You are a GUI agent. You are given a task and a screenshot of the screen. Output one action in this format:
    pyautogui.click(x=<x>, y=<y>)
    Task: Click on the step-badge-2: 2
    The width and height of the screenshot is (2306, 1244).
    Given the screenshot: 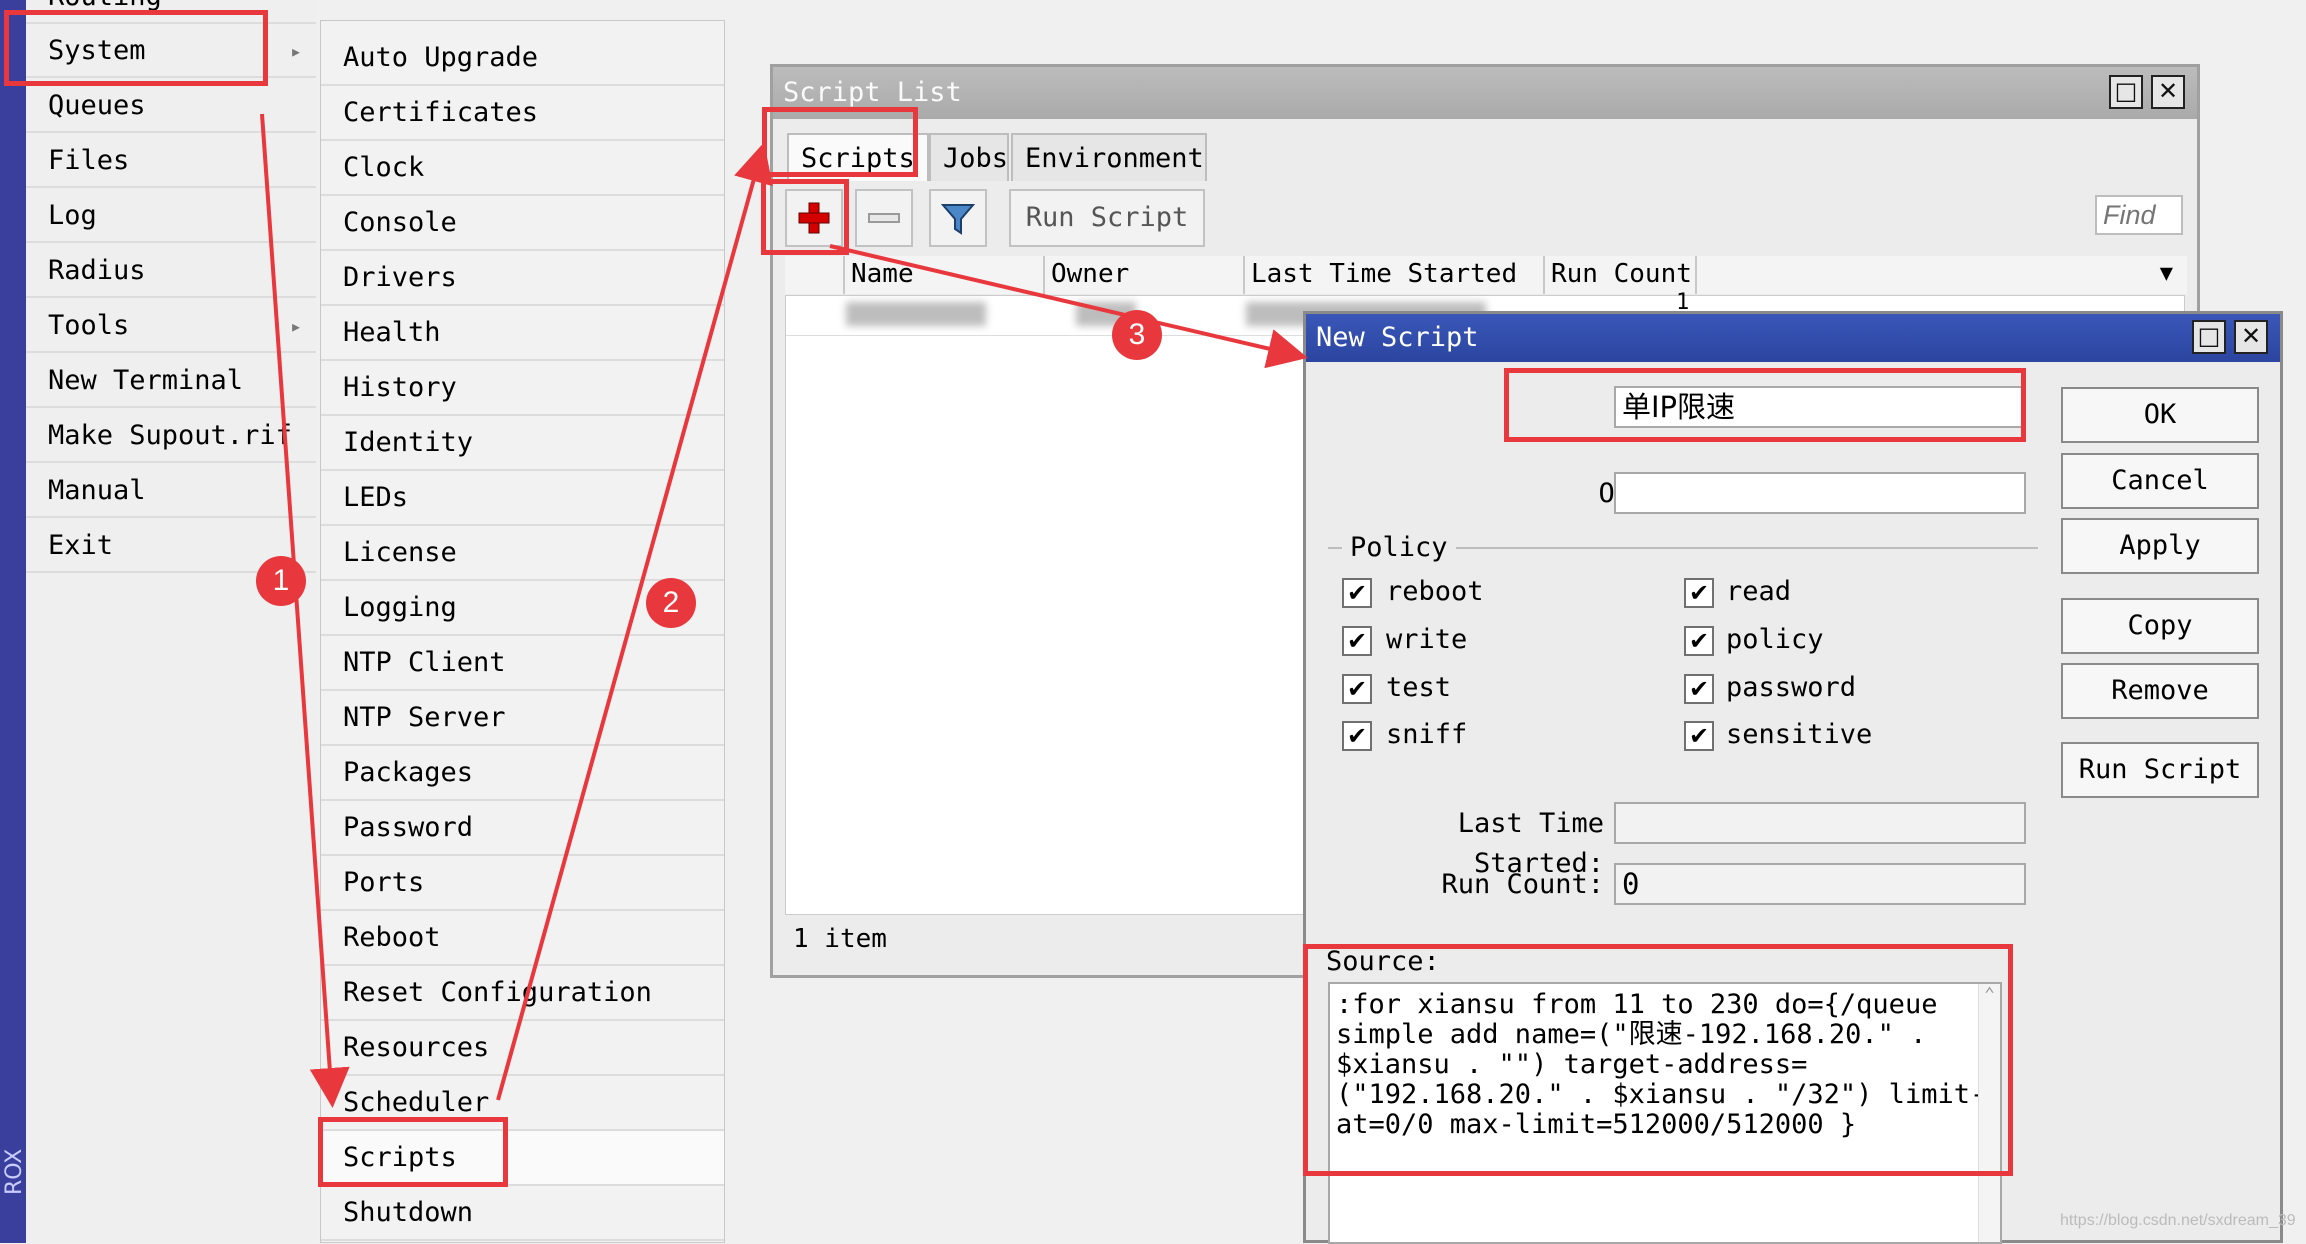 What is the action you would take?
    pyautogui.click(x=671, y=603)
    